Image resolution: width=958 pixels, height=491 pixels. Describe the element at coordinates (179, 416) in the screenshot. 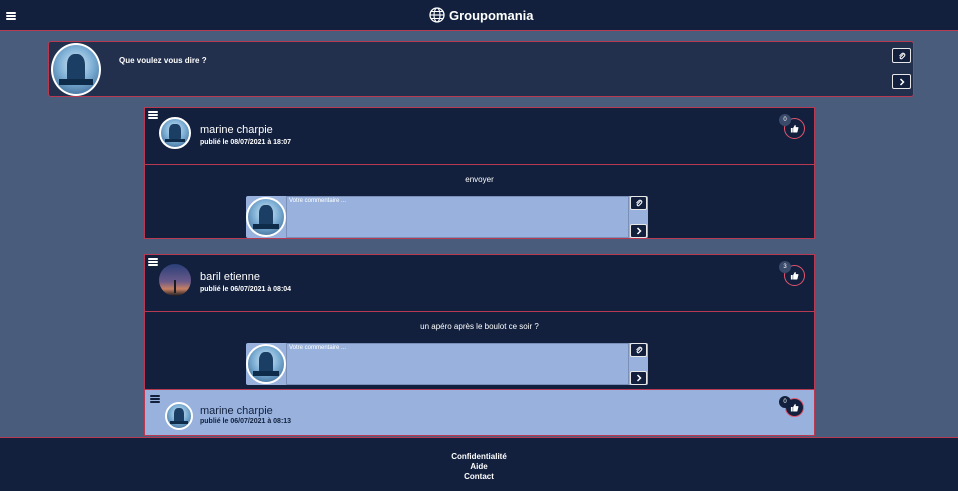

I see `comment-author-avatar` at that location.